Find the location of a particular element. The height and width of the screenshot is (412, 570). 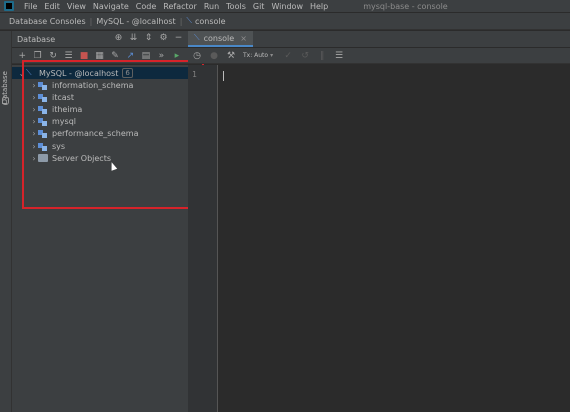

add-icon: + is located at coordinates (22, 56).